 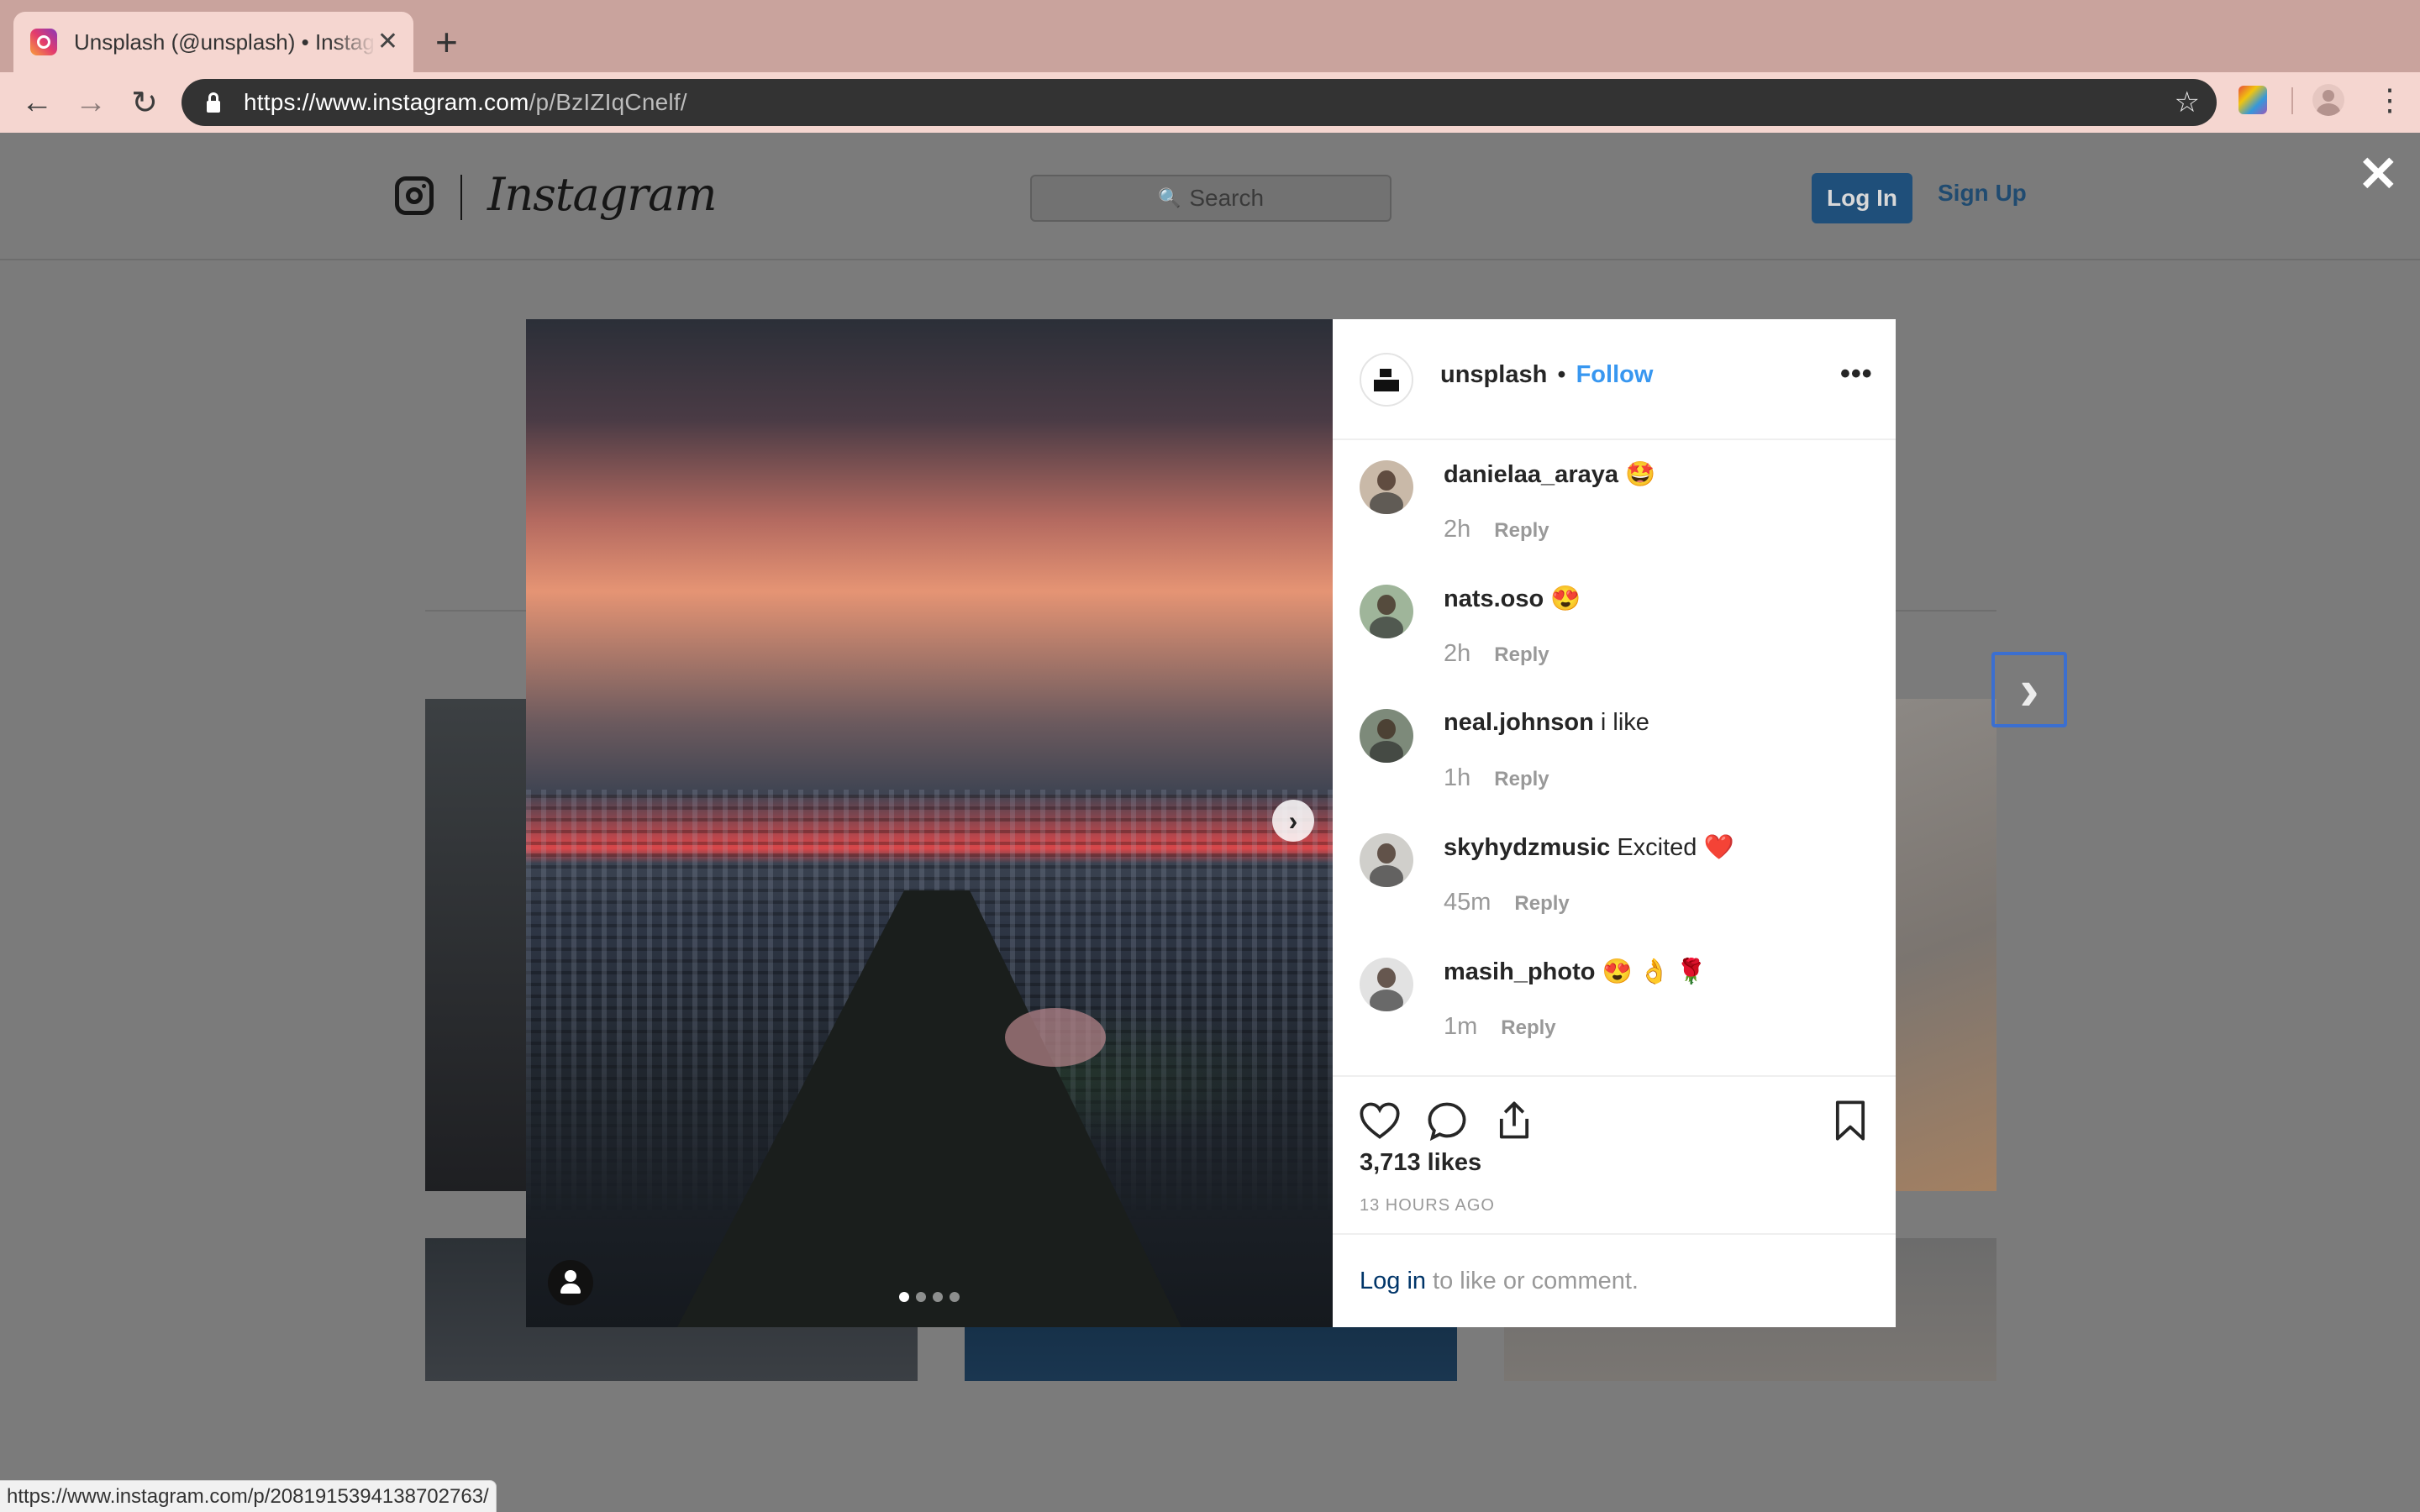 I want to click on comment-text: danielaa_araya 🤩, so click(x=1549, y=474).